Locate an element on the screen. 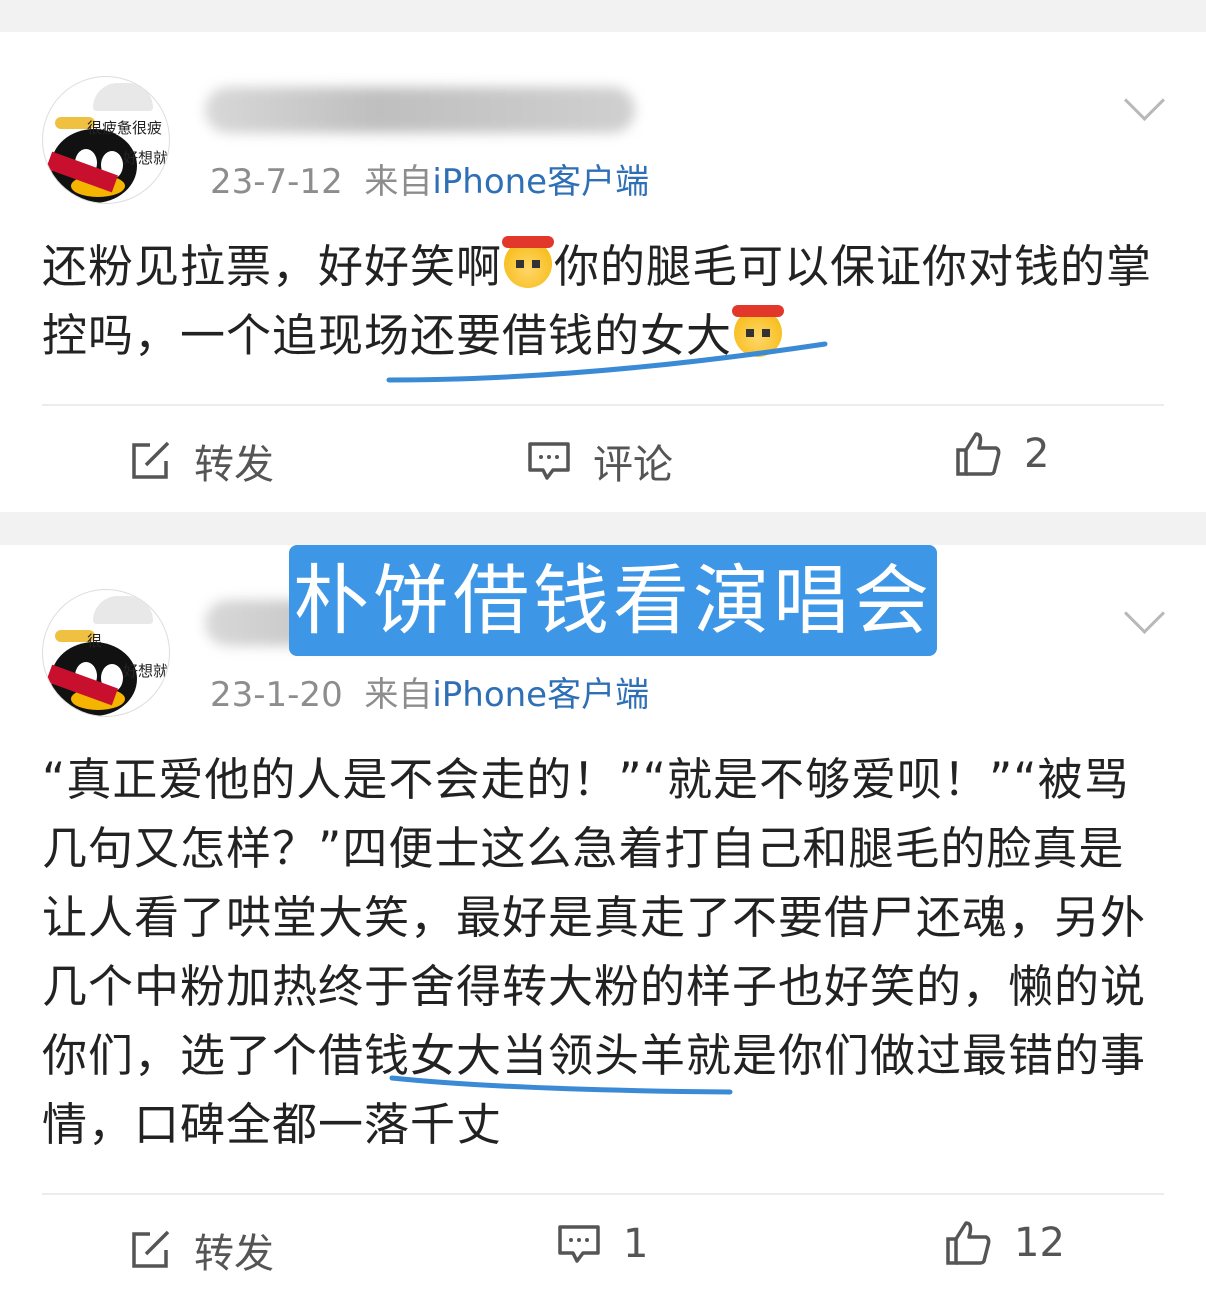  overlay-banner: 朴饼借钱看演唱会 is located at coordinates (613, 600).